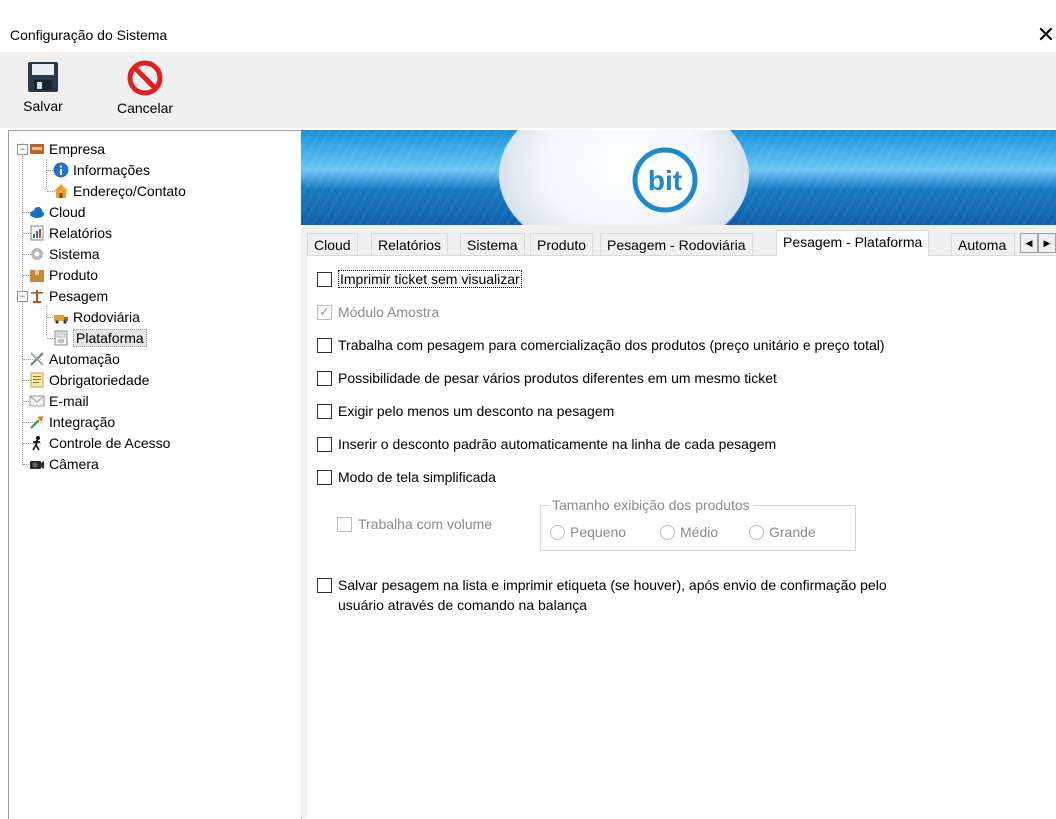  Describe the element at coordinates (37, 233) in the screenshot. I see `report-icon` at that location.